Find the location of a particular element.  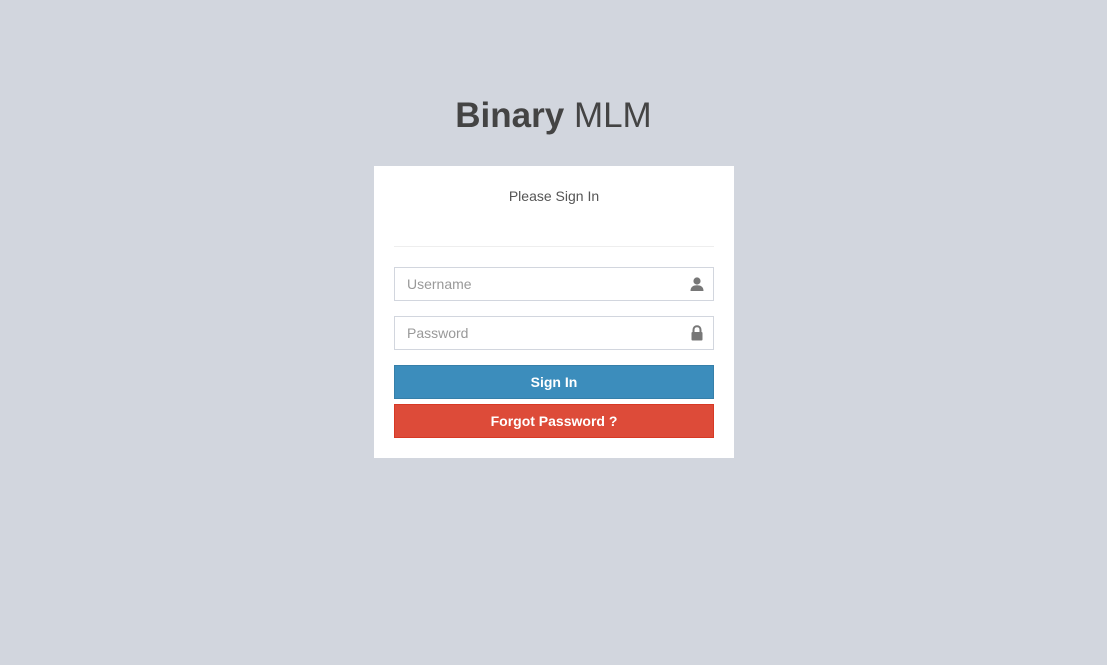

divider is located at coordinates (554, 246).